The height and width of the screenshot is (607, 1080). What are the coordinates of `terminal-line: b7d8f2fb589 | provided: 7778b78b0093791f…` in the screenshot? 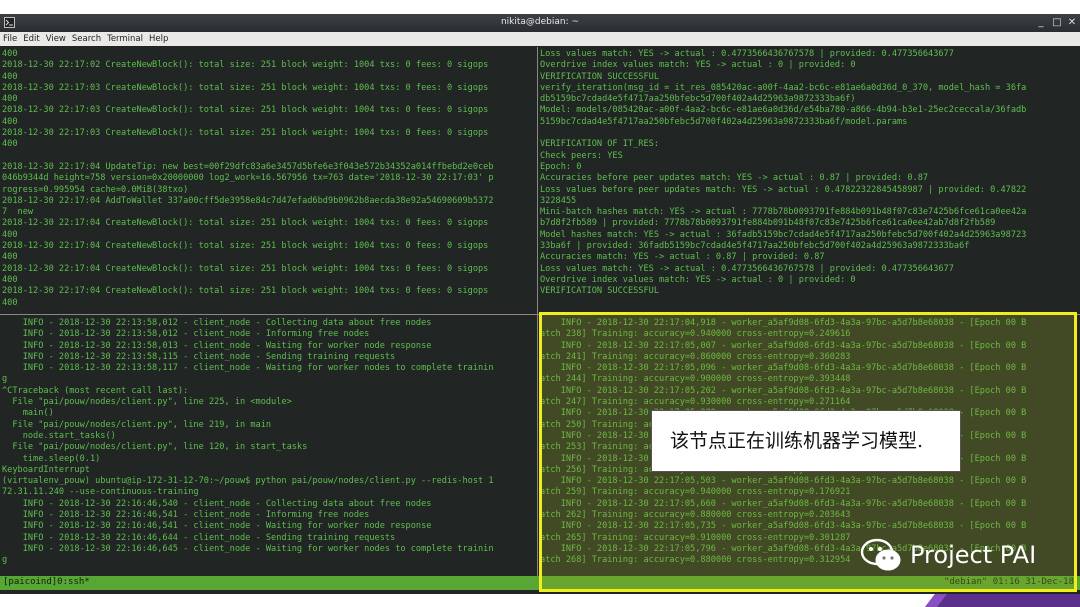 It's located at (768, 223).